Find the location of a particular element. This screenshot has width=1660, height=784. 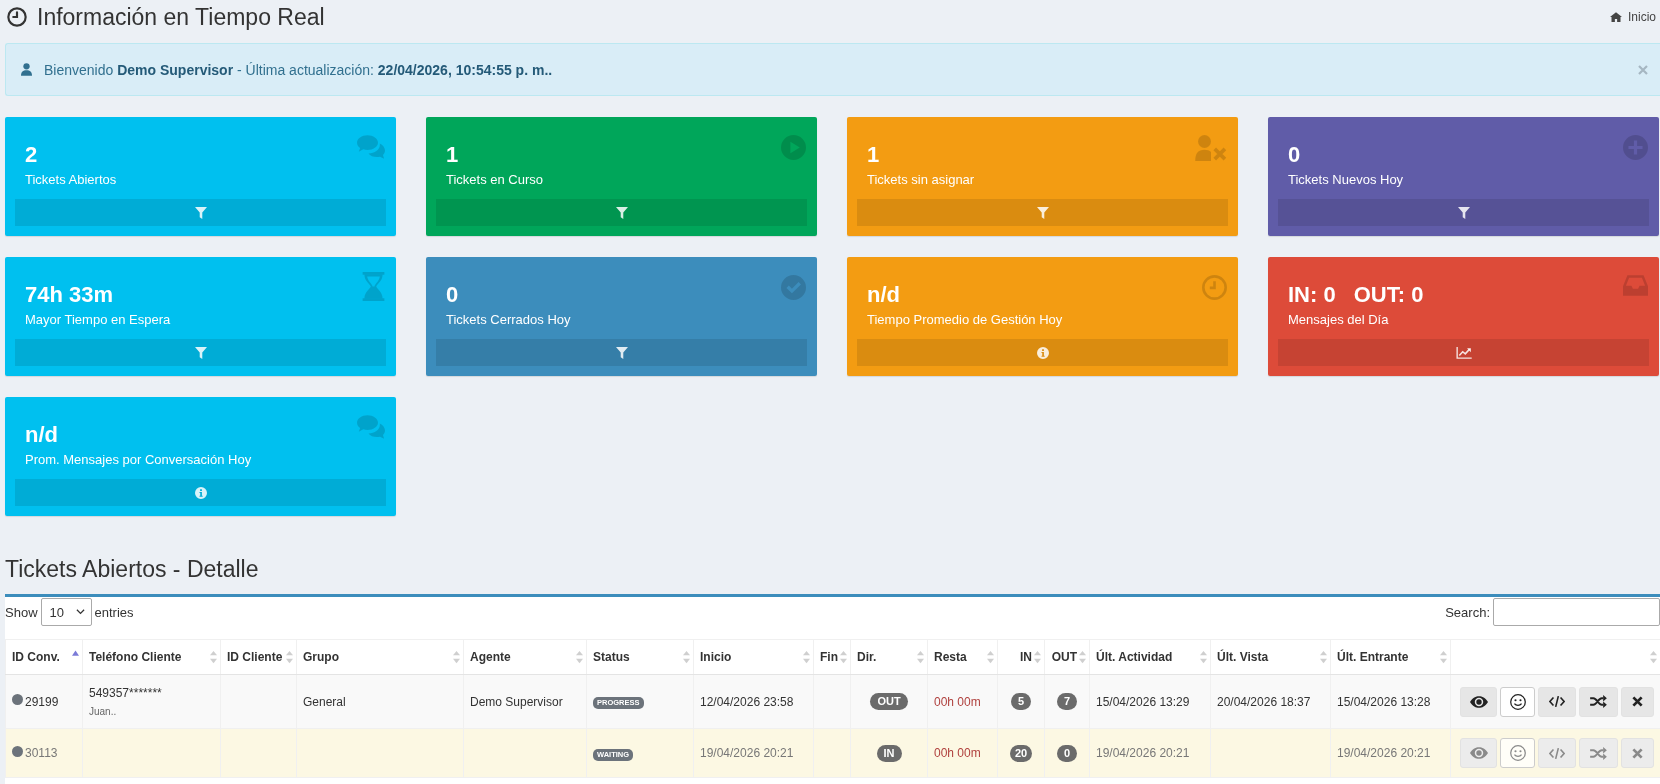

welcome-message: Bienvenido Demo Supervisor - Última actualización: 22/04/2026, 10:54:55 p. m.. is located at coordinates (299, 69).